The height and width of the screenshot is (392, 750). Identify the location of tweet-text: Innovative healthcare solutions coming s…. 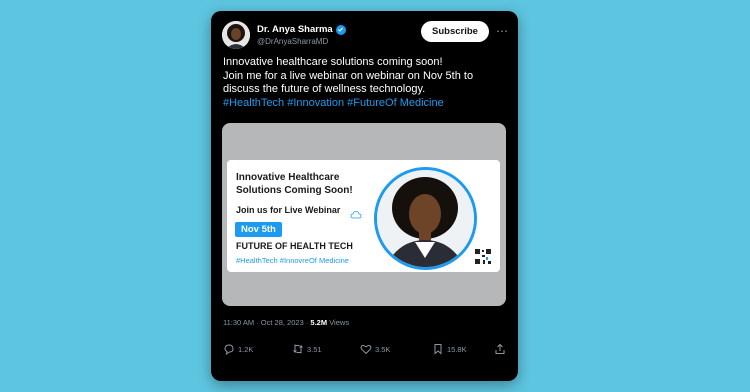
(368, 83).